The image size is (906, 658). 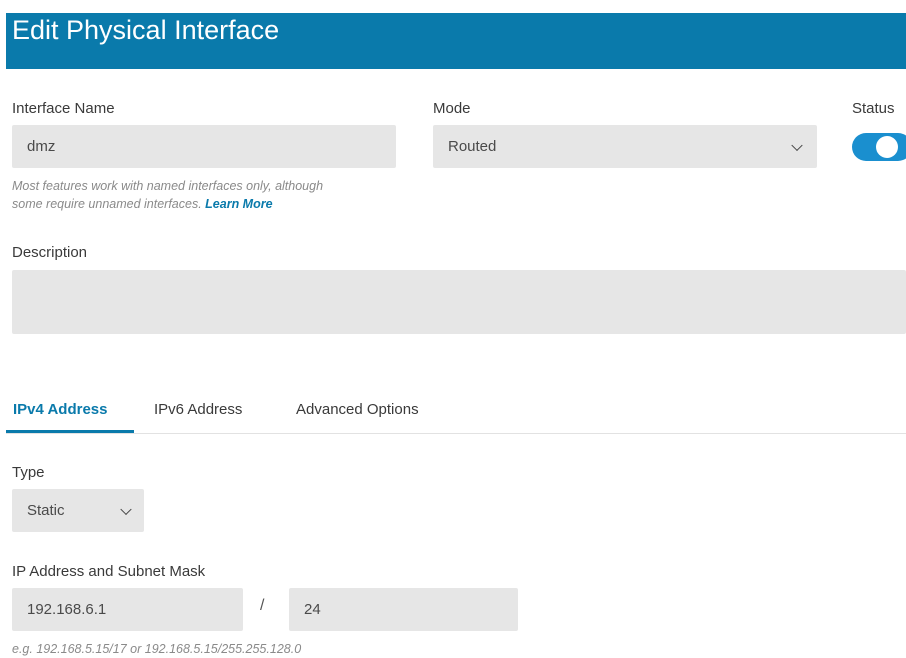 What do you see at coordinates (198, 409) in the screenshot?
I see `tab-ipv6-address: IPv6 Address` at bounding box center [198, 409].